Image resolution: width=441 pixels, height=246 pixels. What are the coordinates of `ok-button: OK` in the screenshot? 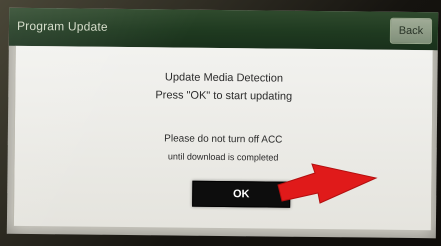 It's located at (241, 194).